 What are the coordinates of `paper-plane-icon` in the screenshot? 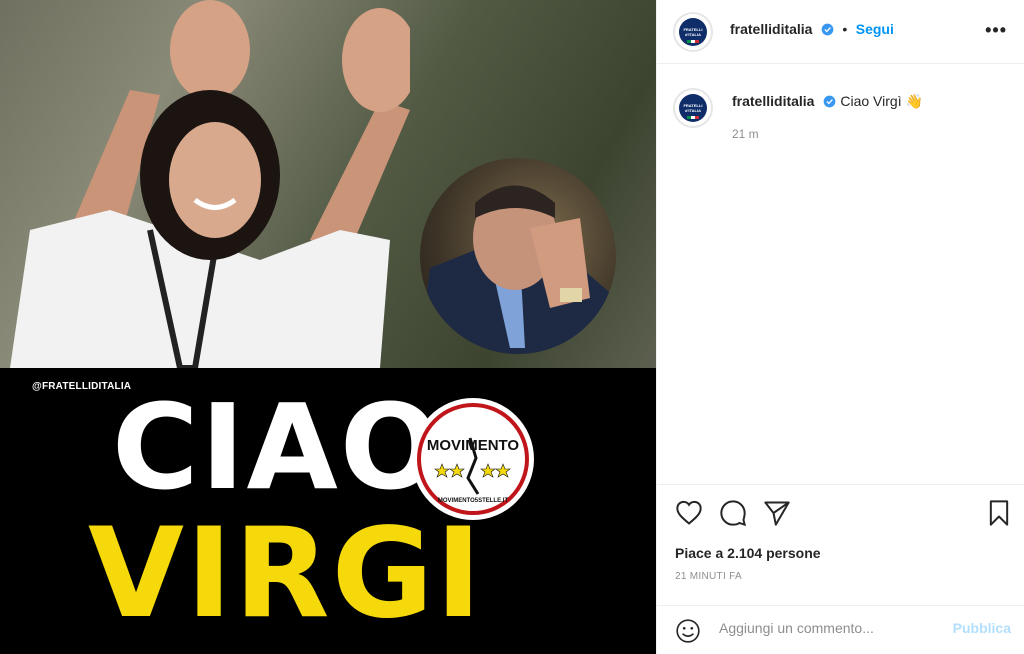 It's located at (777, 513).